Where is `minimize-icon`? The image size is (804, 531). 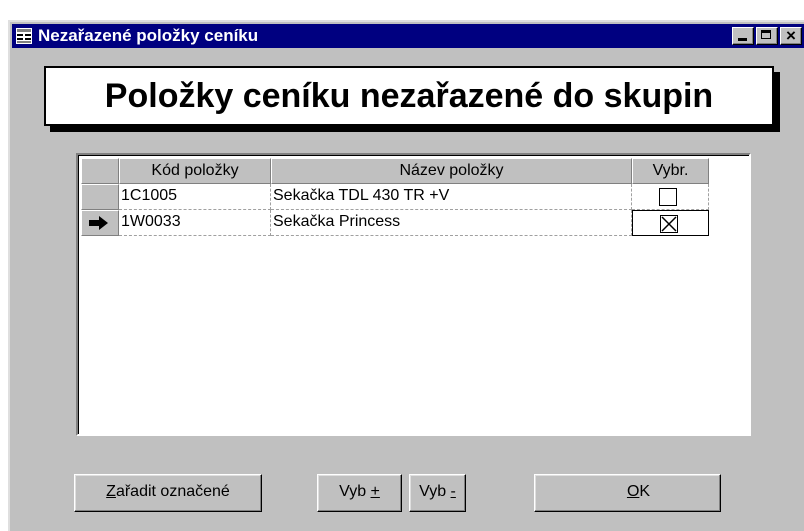 minimize-icon is located at coordinates (742, 39).